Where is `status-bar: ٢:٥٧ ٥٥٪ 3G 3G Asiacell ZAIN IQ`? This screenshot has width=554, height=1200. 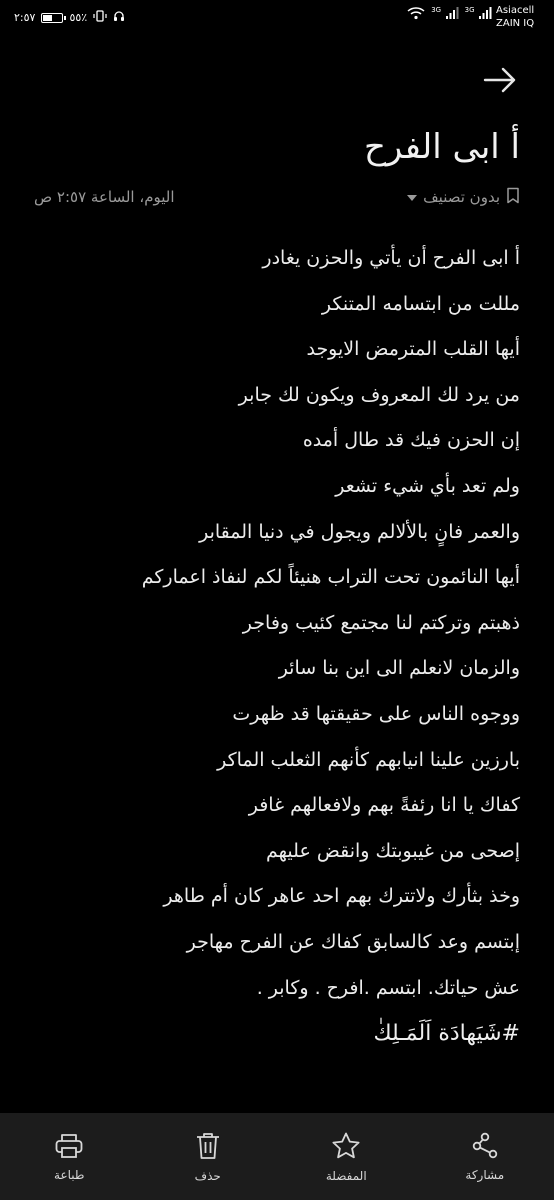 status-bar: ٢:٥٧ ٥٥٪ 3G 3G Asiacell ZAIN IQ is located at coordinates (277, 18).